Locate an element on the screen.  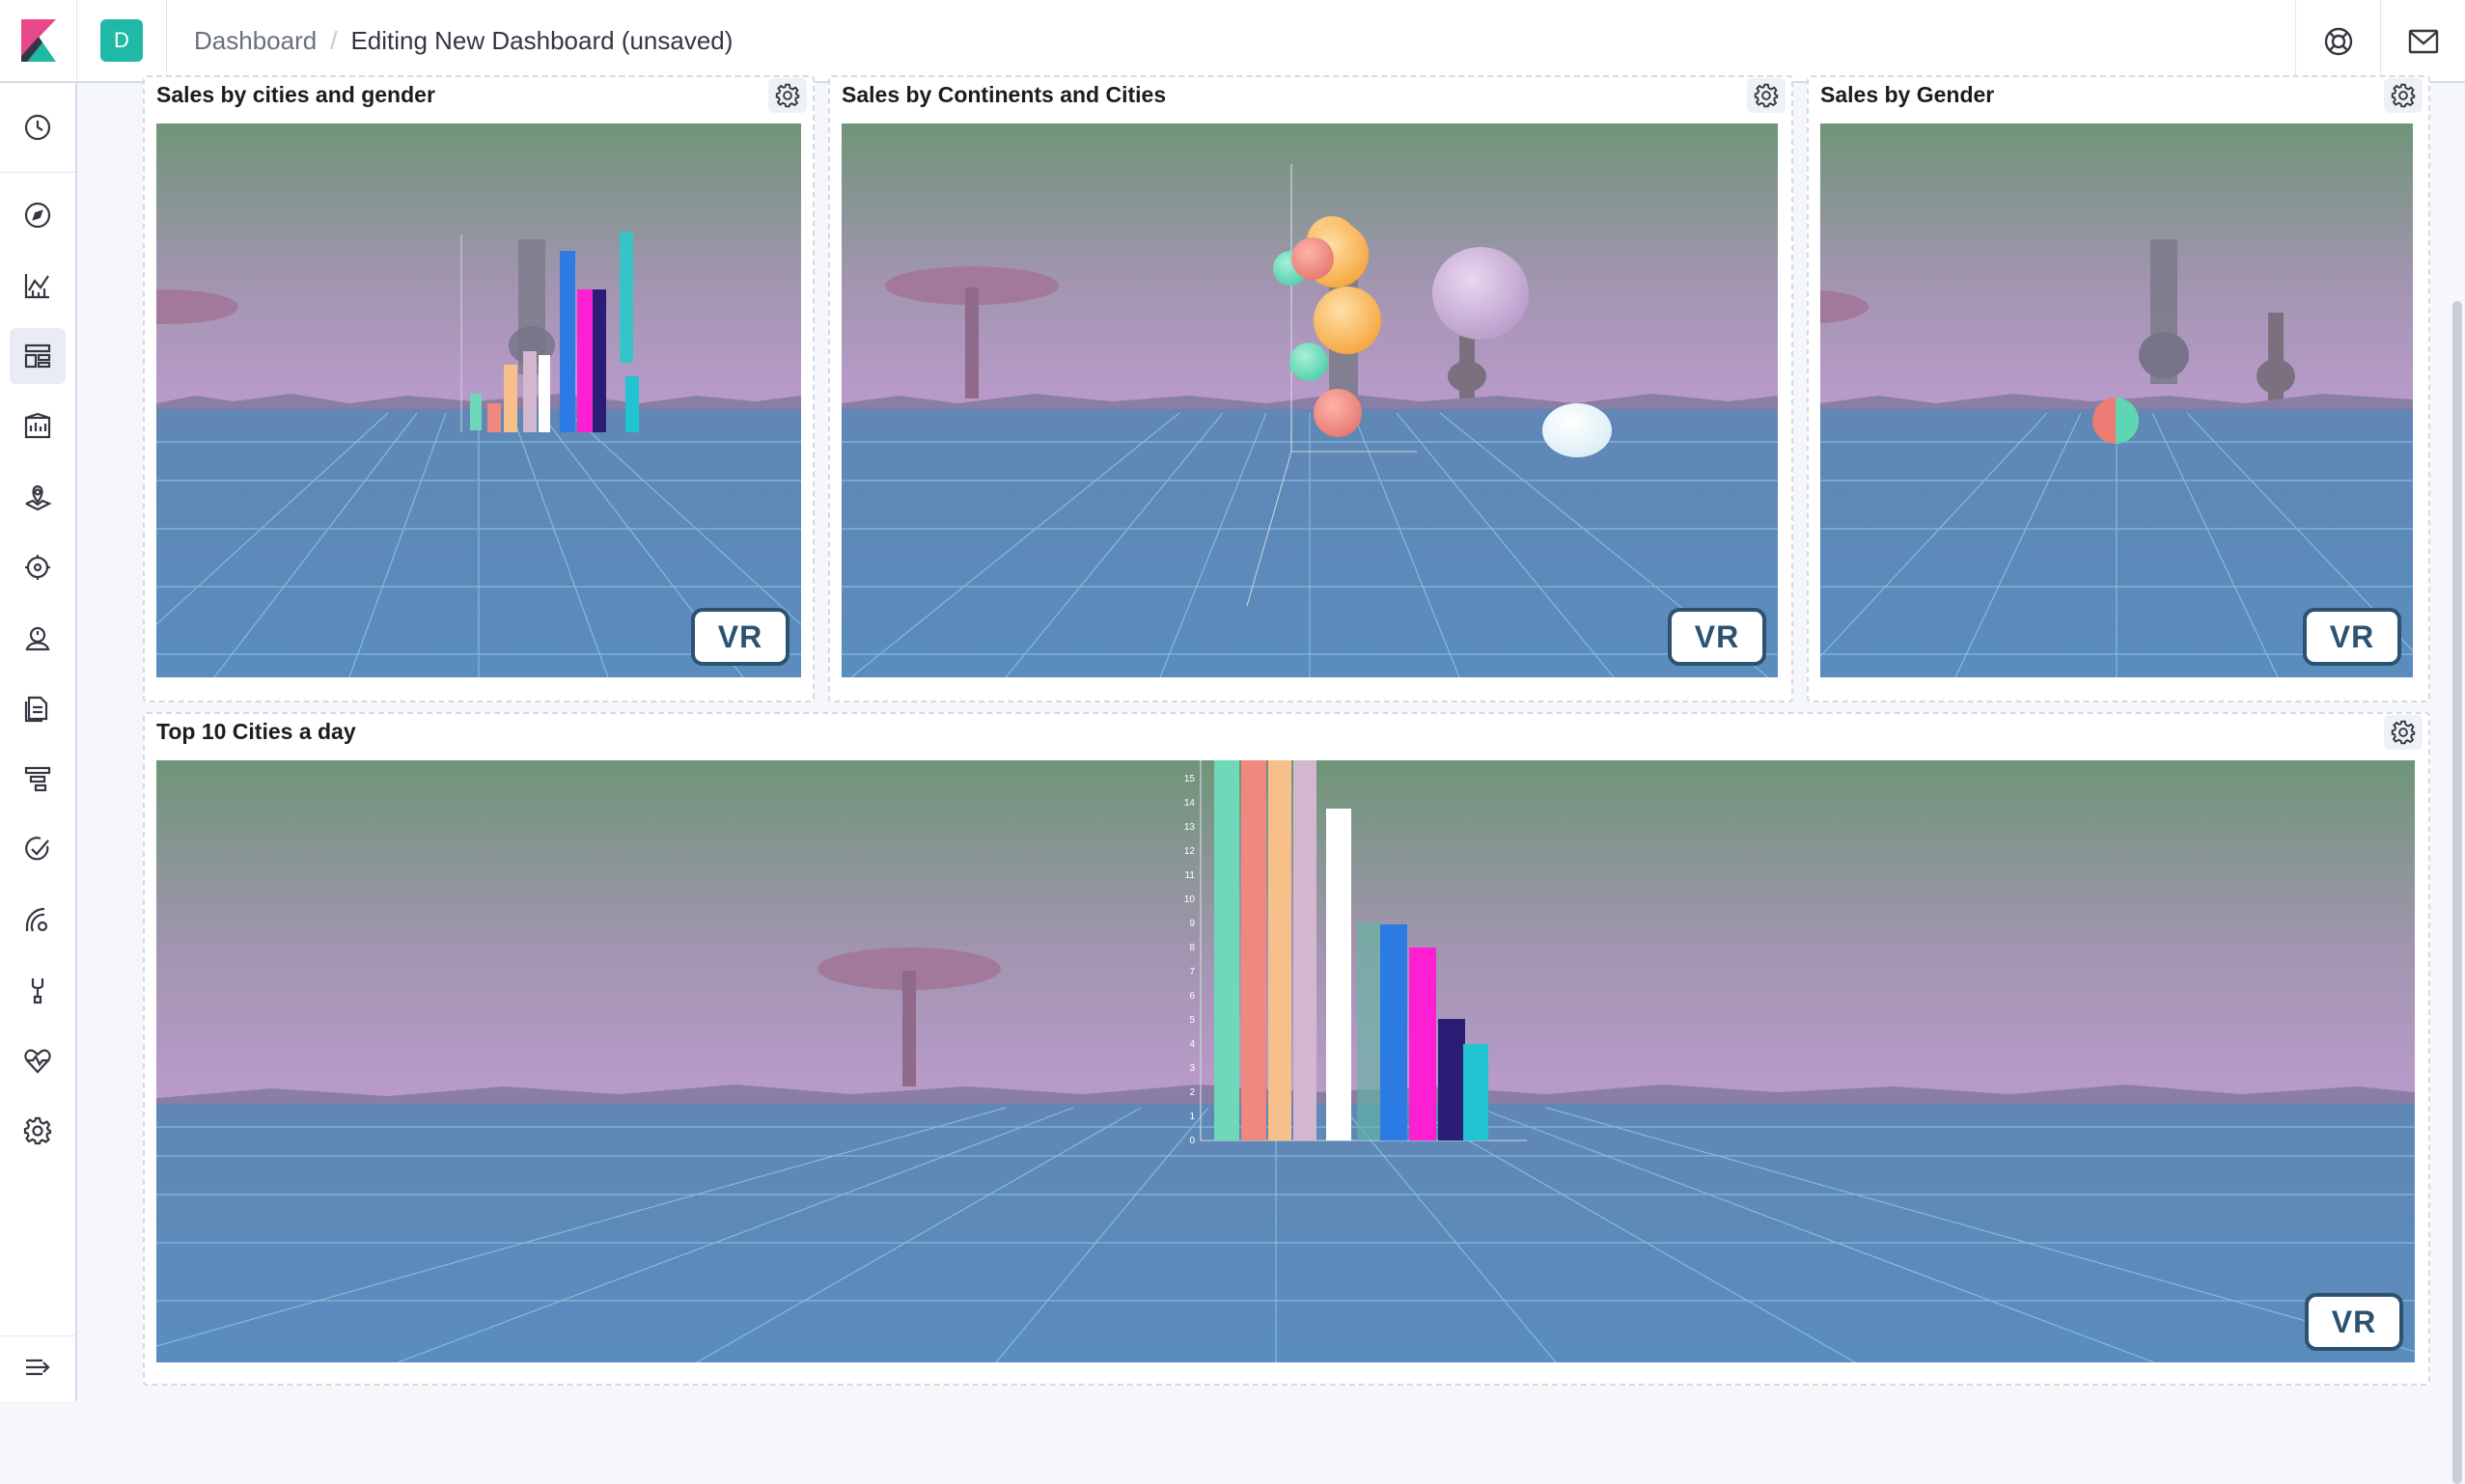
nav-infrastructure is located at coordinates (38, 638).